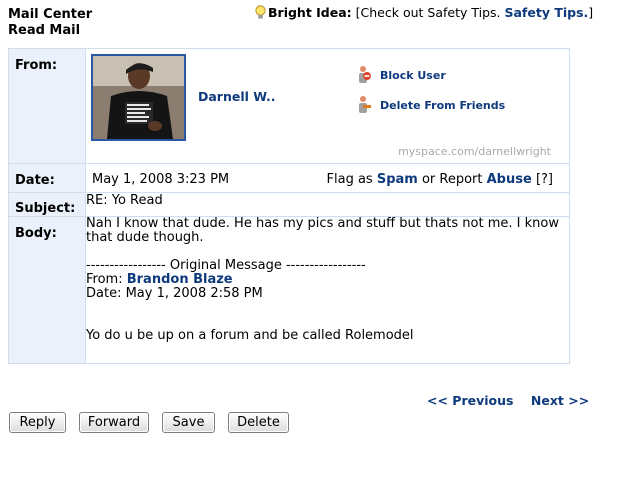  What do you see at coordinates (364, 75) in the screenshot?
I see `block-user-icon` at bounding box center [364, 75].